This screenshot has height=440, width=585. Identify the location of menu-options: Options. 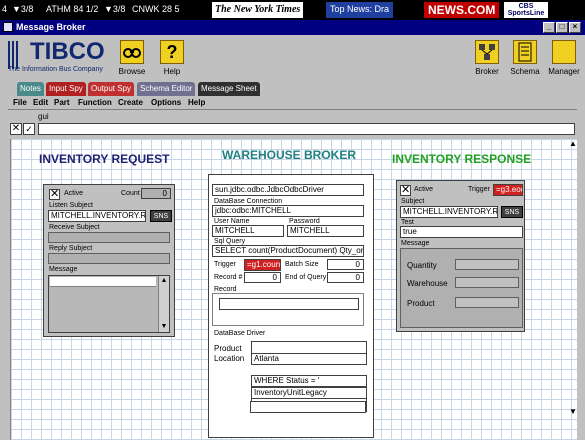
(166, 102).